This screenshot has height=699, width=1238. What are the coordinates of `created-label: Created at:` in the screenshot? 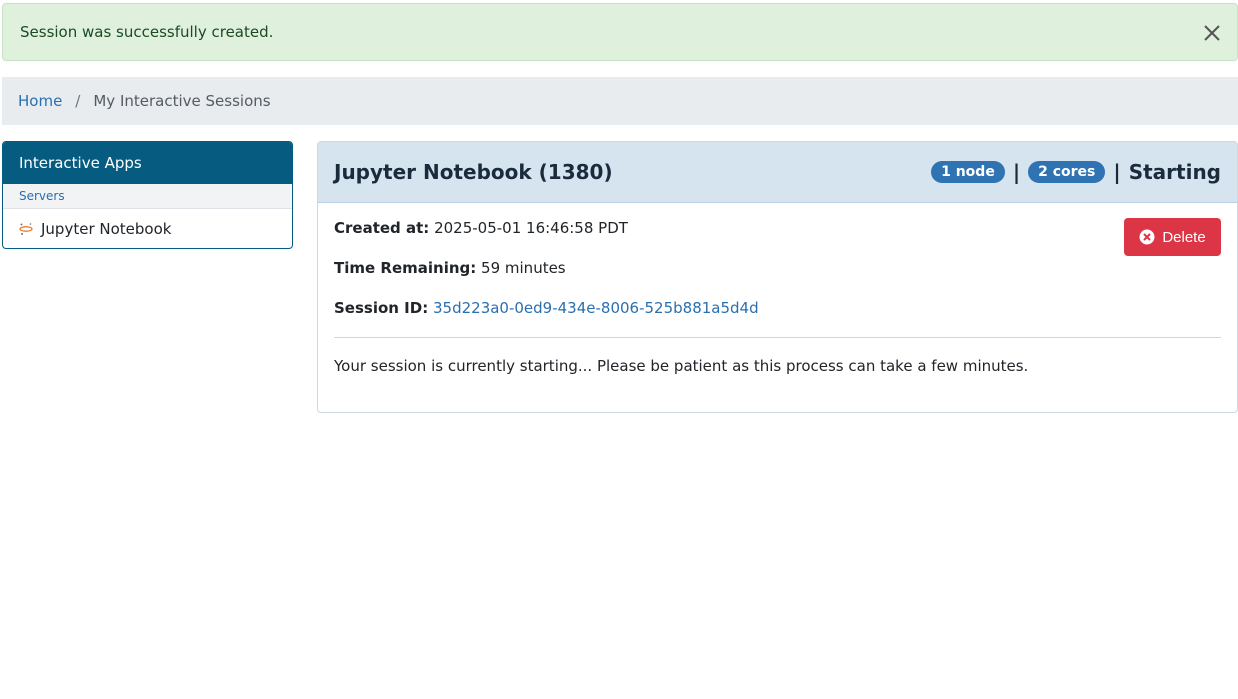 It's located at (382, 228).